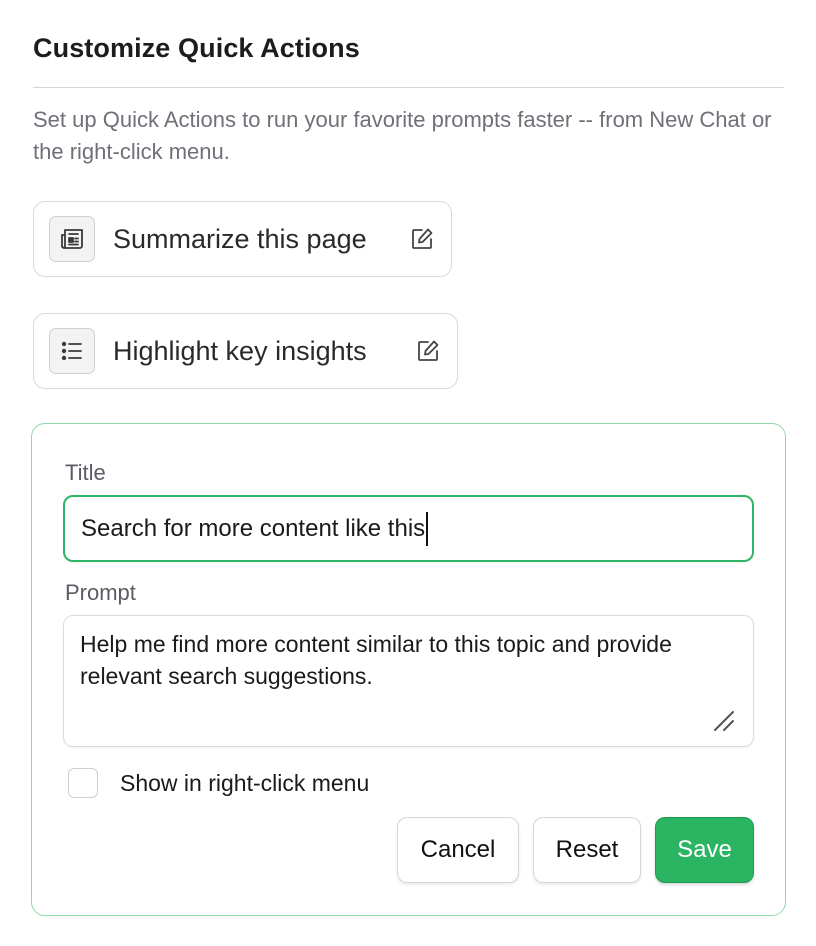  What do you see at coordinates (245, 782) in the screenshot?
I see `checkbox-label: Show in right-click menu` at bounding box center [245, 782].